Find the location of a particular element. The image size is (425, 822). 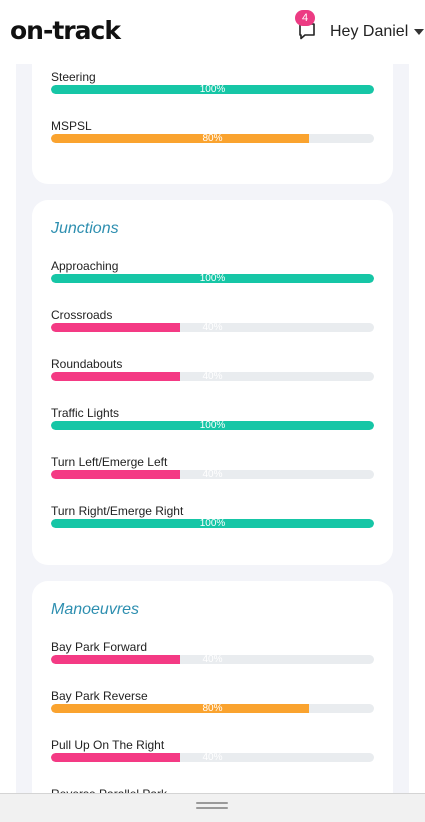

skill-label: Bay Park Forward is located at coordinates (99, 647).